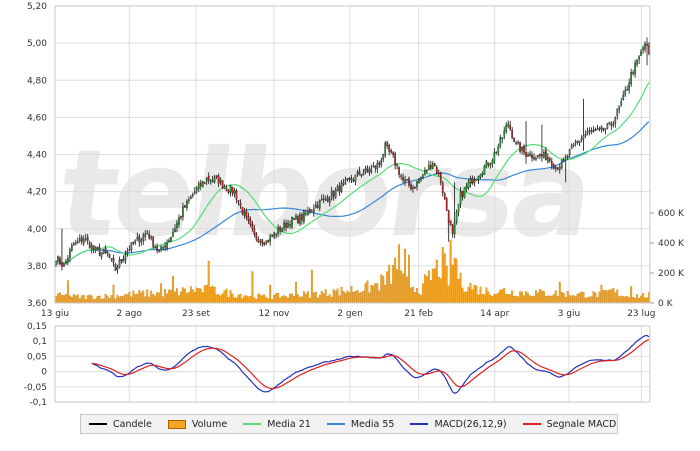 The height and width of the screenshot is (451, 700). I want to click on price-tick-label: 3,80, so click(37, 267).